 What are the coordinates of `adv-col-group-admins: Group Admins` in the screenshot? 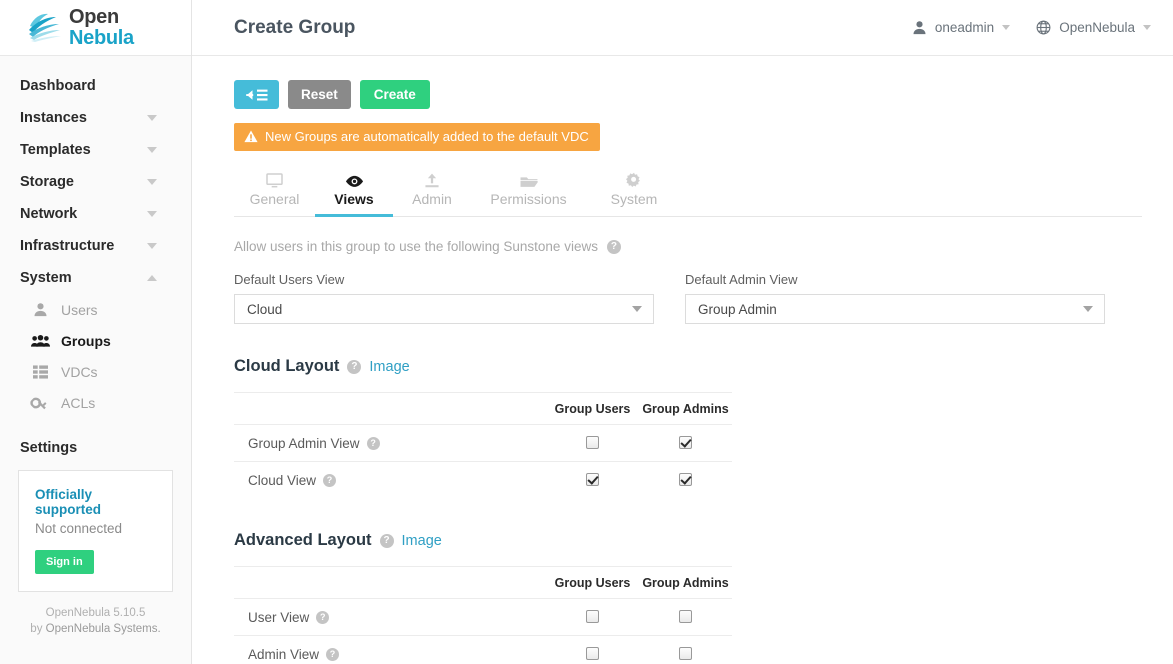 It's located at (685, 582).